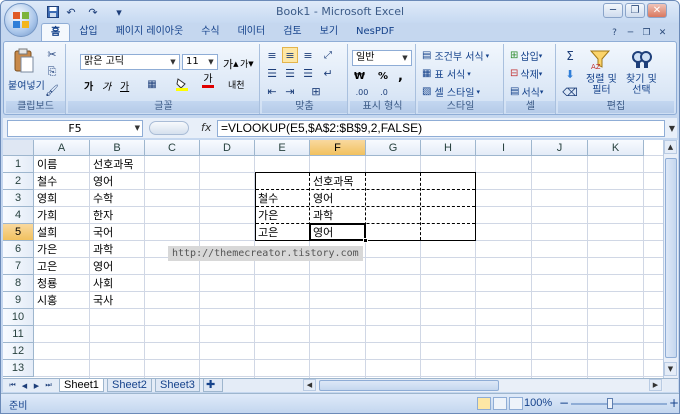 This screenshot has height=414, width=680. I want to click on fill-icon: ⬇, so click(570, 74).